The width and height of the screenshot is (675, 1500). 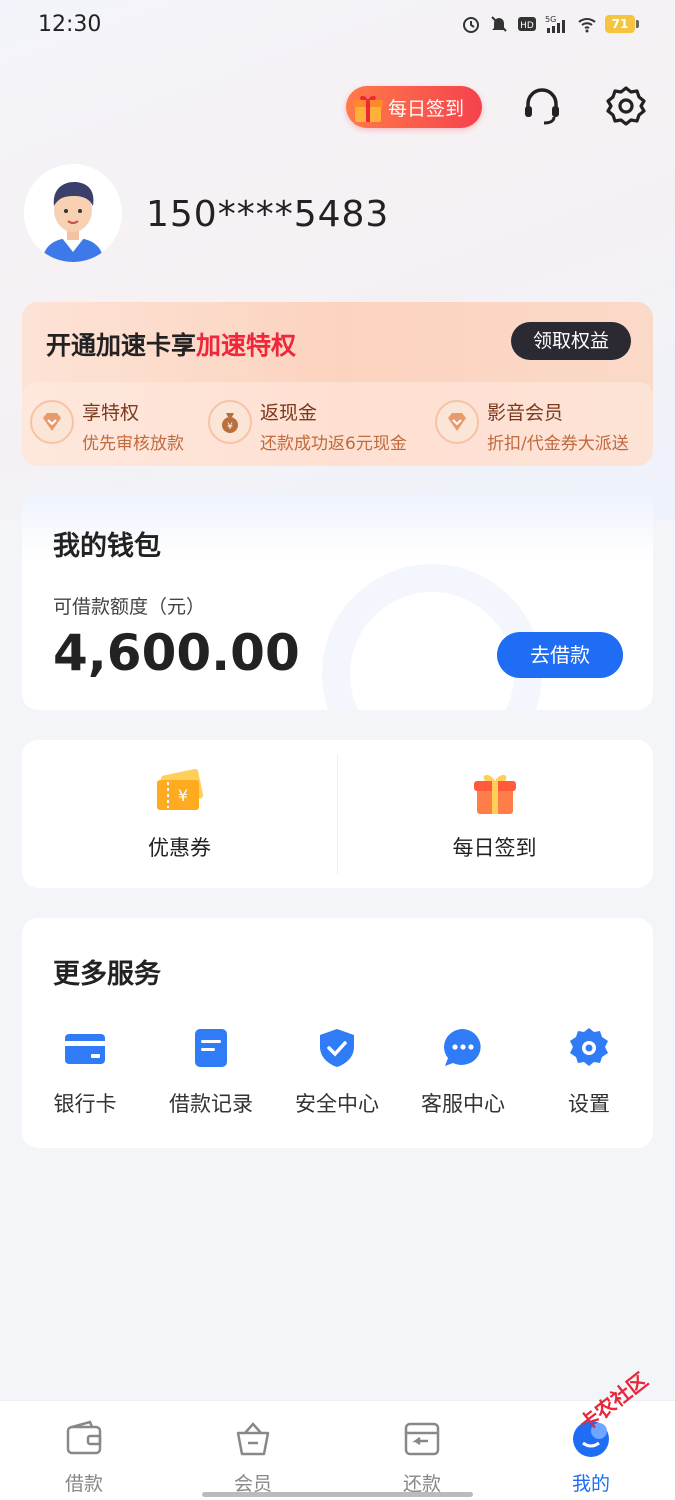 What do you see at coordinates (85, 1072) in the screenshot?
I see `service-bank-card: 银行卡` at bounding box center [85, 1072].